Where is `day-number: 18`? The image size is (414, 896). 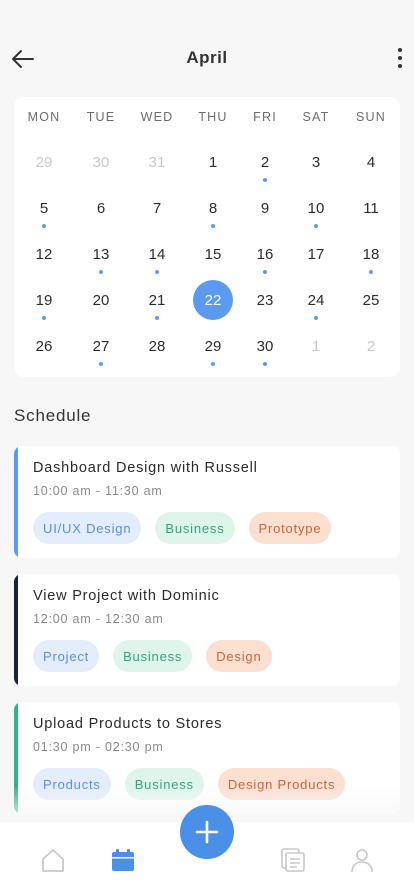 day-number: 18 is located at coordinates (371, 254).